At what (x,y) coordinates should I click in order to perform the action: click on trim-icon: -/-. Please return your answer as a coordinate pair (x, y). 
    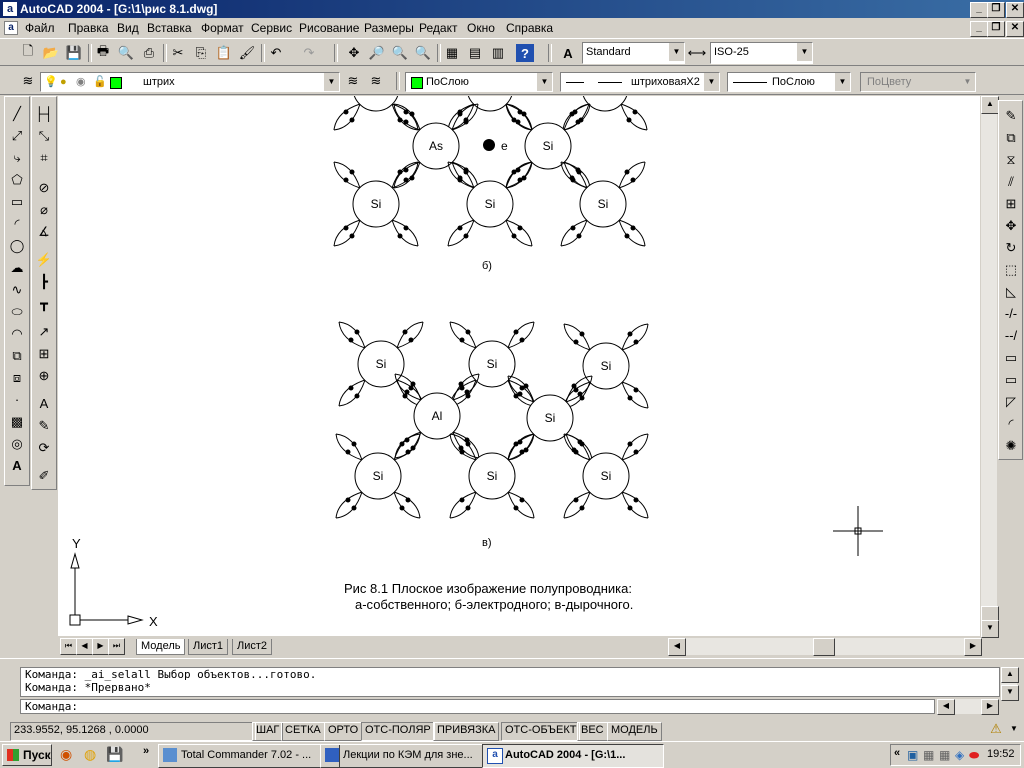
    Looking at the image, I should click on (1011, 313).